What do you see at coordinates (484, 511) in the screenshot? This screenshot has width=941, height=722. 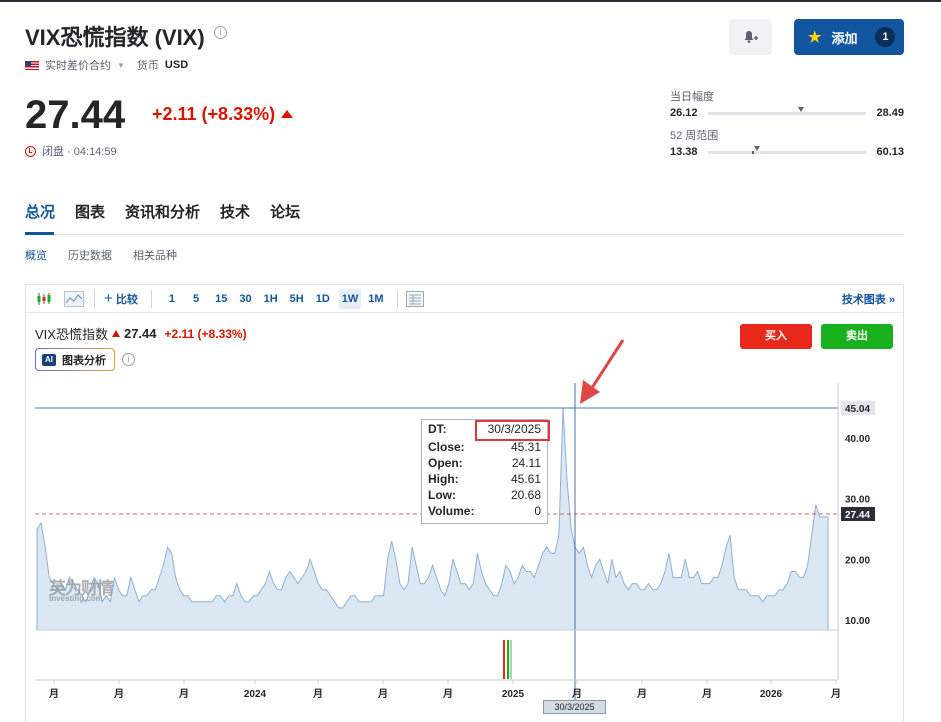 I see `tooltip-row-volume: Volume: 0` at bounding box center [484, 511].